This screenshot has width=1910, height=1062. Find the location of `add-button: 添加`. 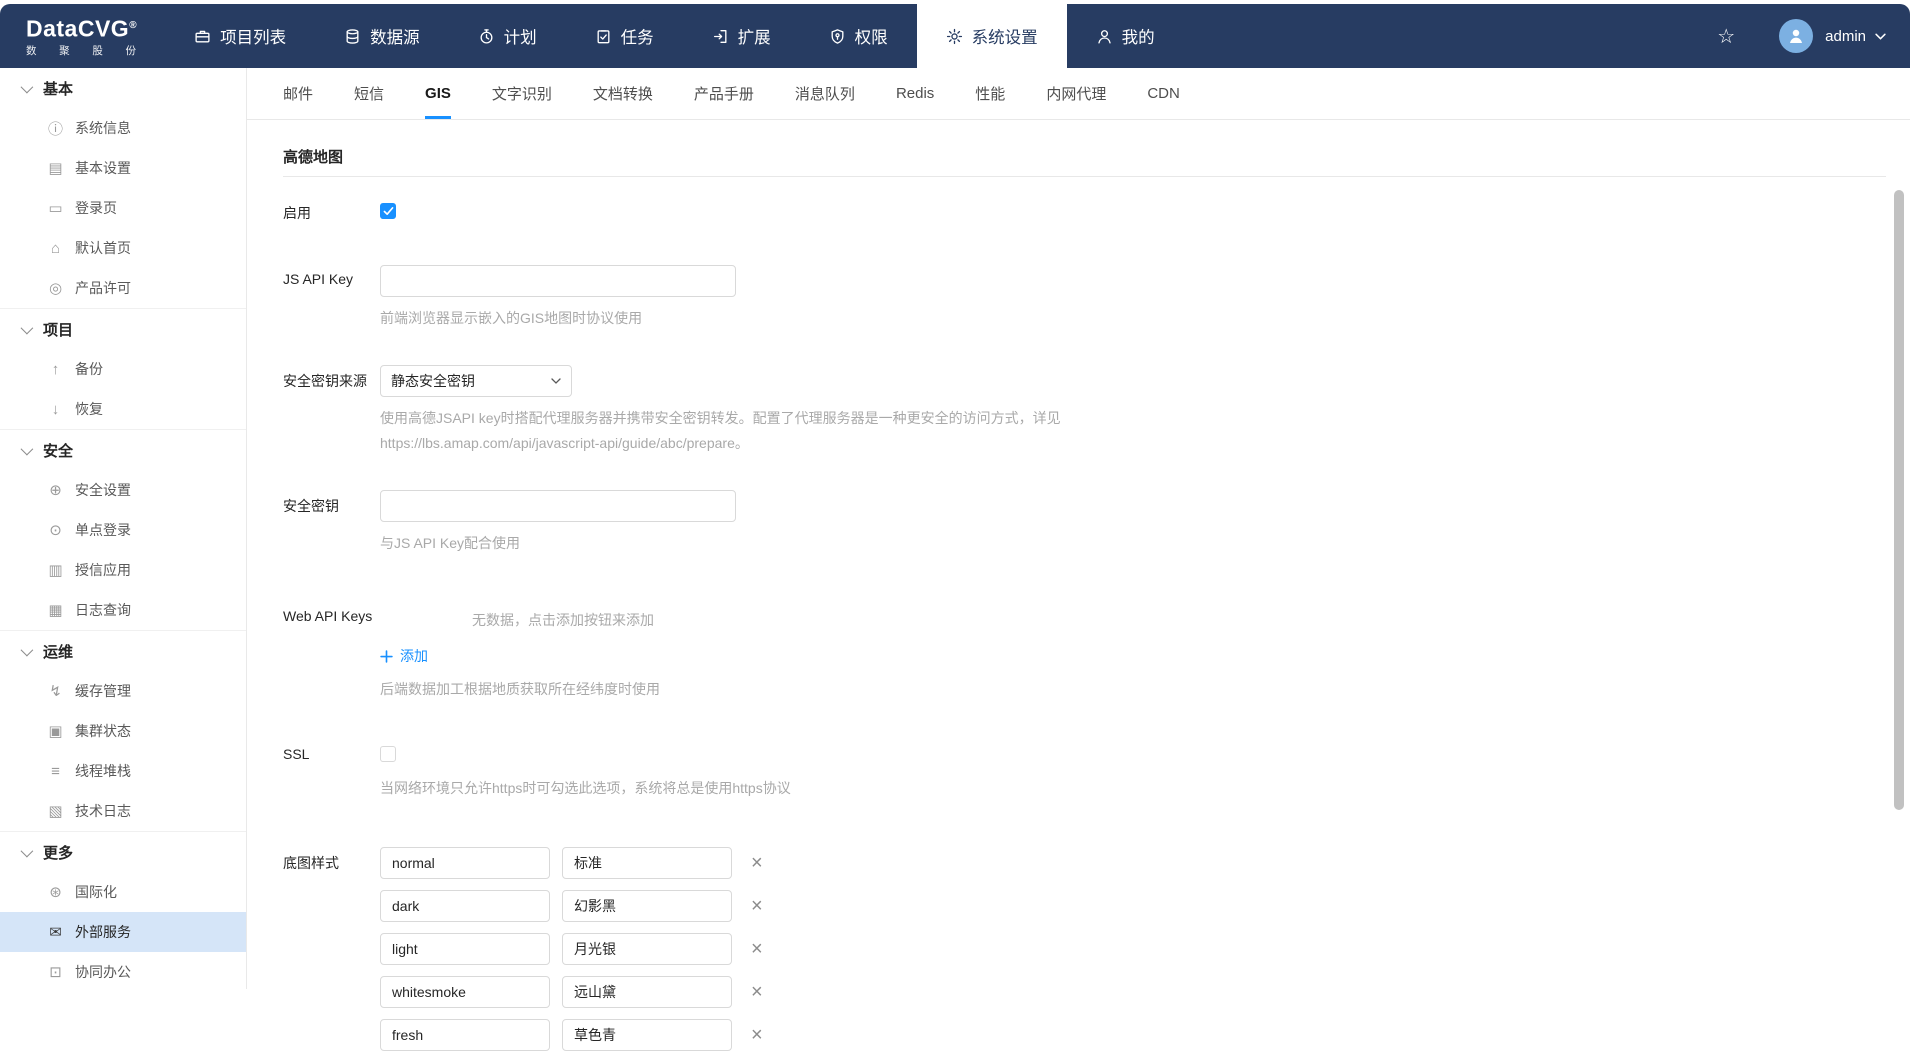

add-button: 添加 is located at coordinates (404, 656).